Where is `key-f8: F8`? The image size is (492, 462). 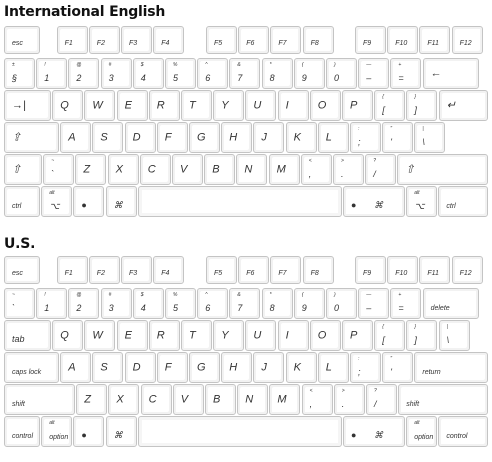 key-f8: F8 is located at coordinates (318, 40).